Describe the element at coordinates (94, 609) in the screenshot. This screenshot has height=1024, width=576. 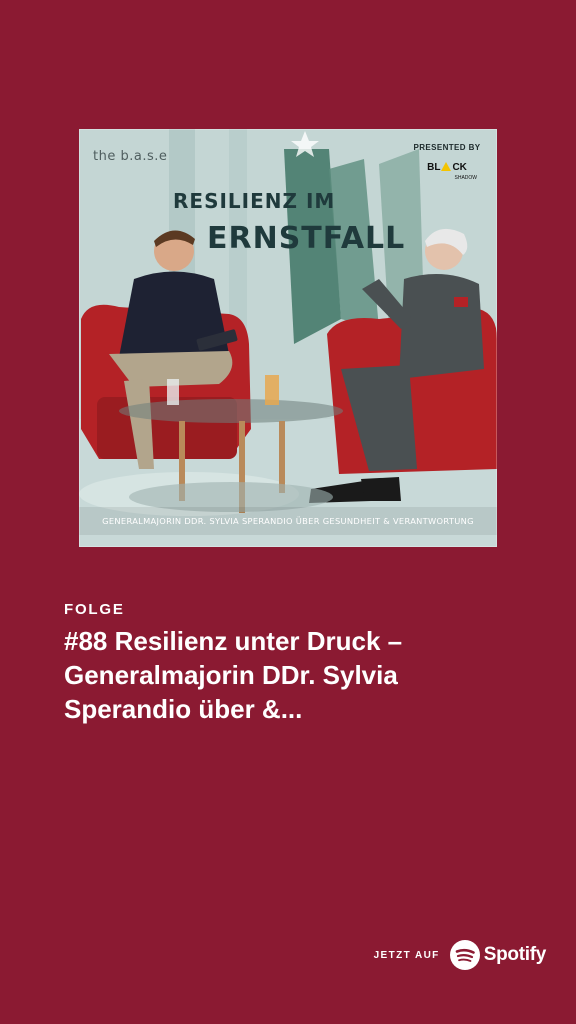
I see `episode-kicker: FOLGE` at that location.